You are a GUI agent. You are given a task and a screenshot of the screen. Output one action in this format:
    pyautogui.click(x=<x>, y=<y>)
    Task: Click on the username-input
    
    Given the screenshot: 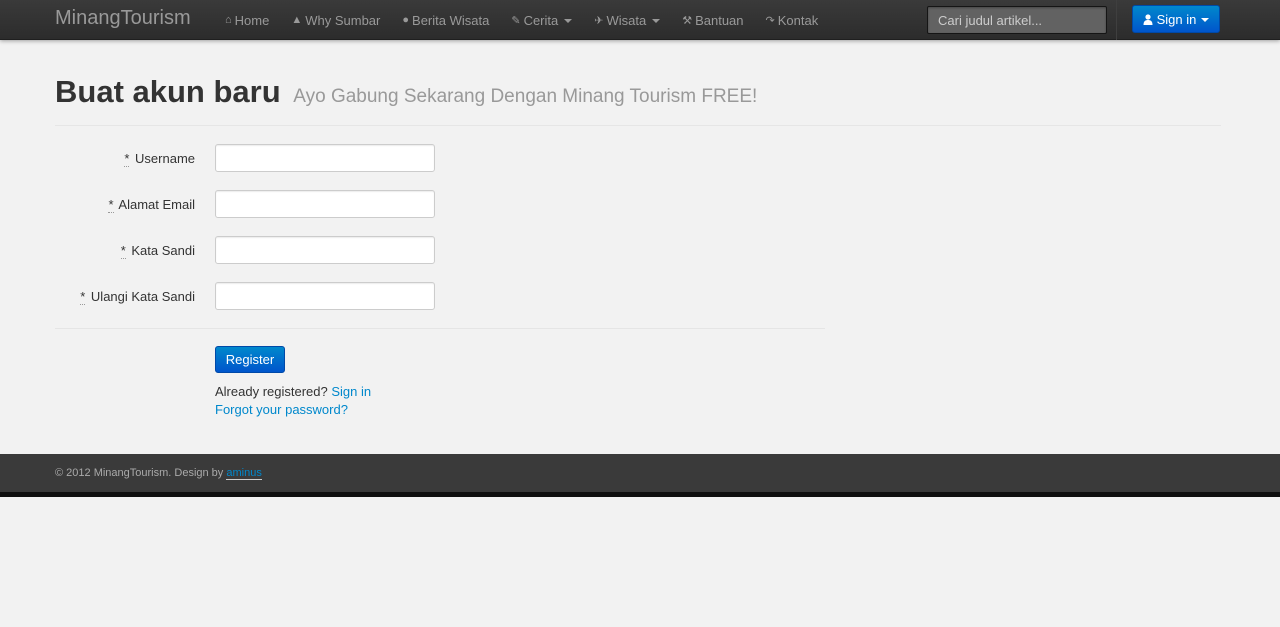 What is the action you would take?
    pyautogui.click(x=325, y=158)
    